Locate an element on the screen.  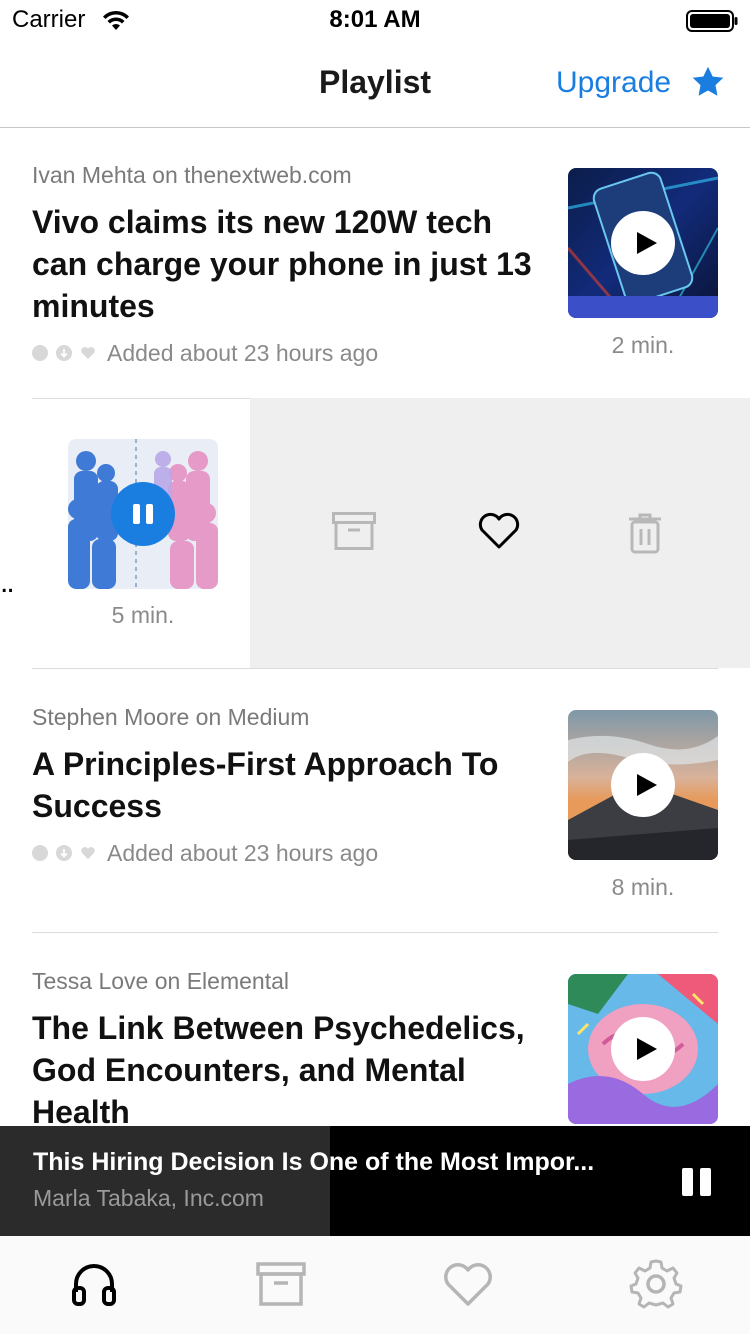
truncated-text: .. is located at coordinates (7, 582).